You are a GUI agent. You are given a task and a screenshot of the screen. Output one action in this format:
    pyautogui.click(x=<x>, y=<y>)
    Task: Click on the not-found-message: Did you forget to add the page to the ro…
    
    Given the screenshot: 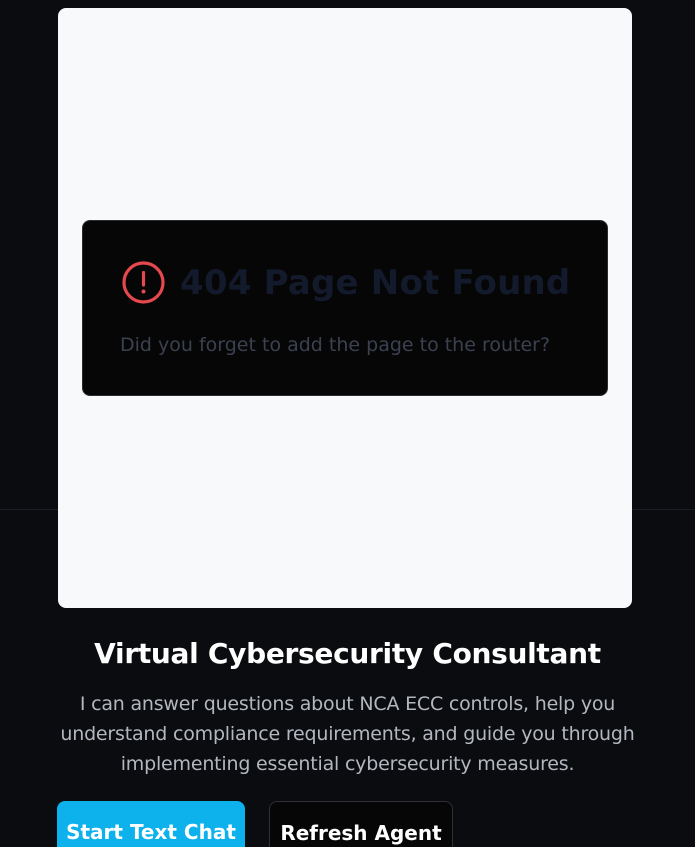 What is the action you would take?
    pyautogui.click(x=335, y=345)
    